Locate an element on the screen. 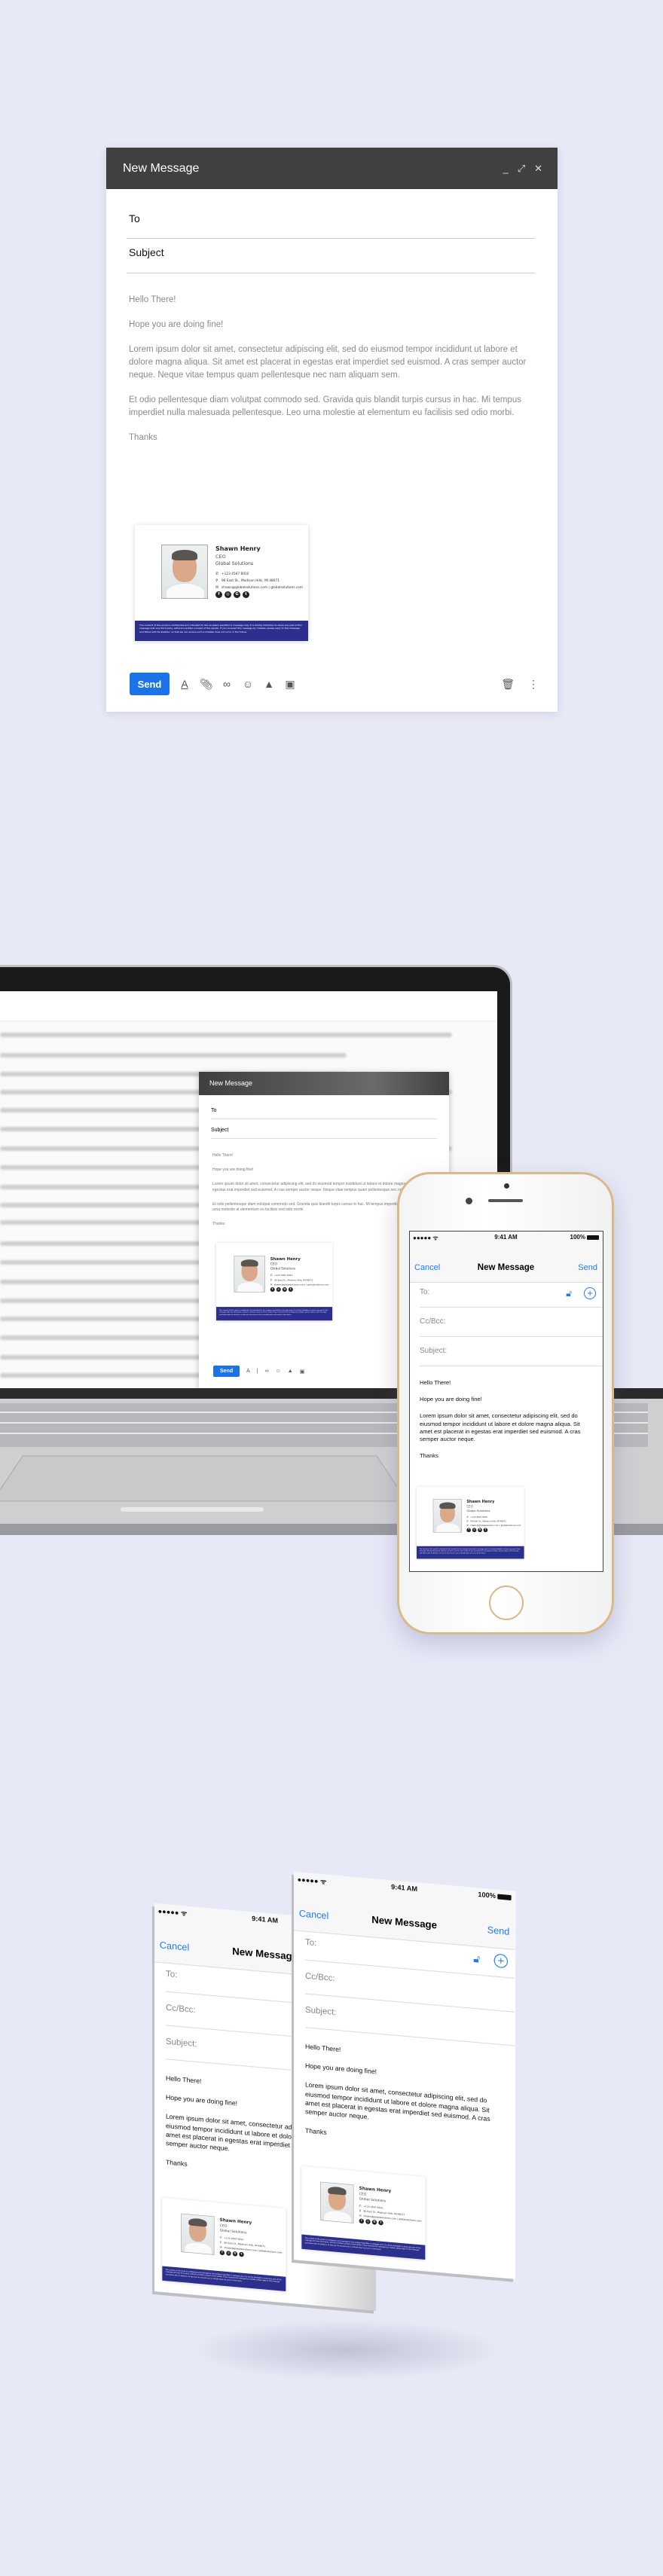 The image size is (663, 2576). compose-toolbar: Send A 📎︎ ∞ ☺ ▲ ▣ 🗑︎ ⋮ is located at coordinates (334, 684).